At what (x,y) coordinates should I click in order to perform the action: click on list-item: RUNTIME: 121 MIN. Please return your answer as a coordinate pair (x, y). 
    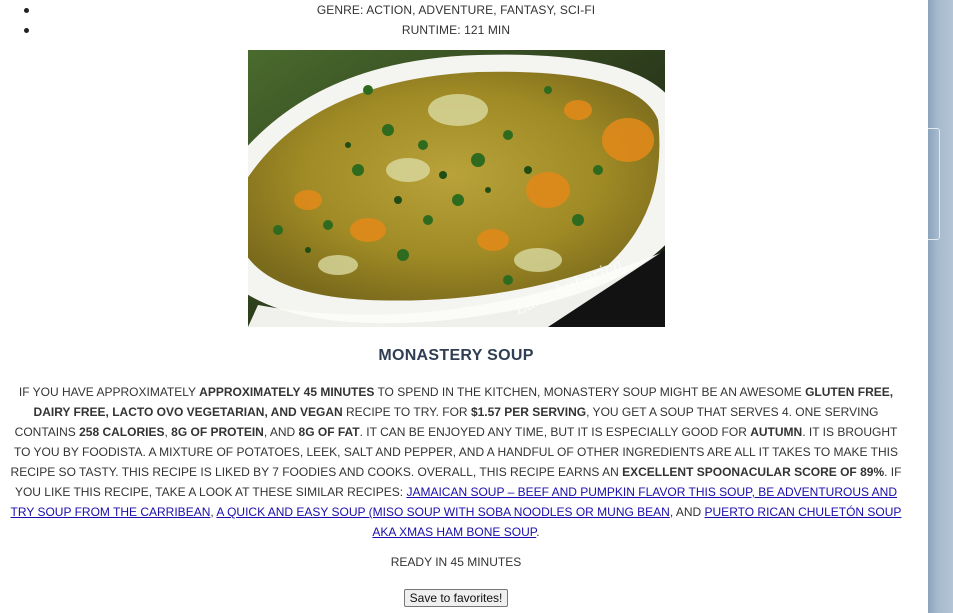
    Looking at the image, I should click on (456, 30).